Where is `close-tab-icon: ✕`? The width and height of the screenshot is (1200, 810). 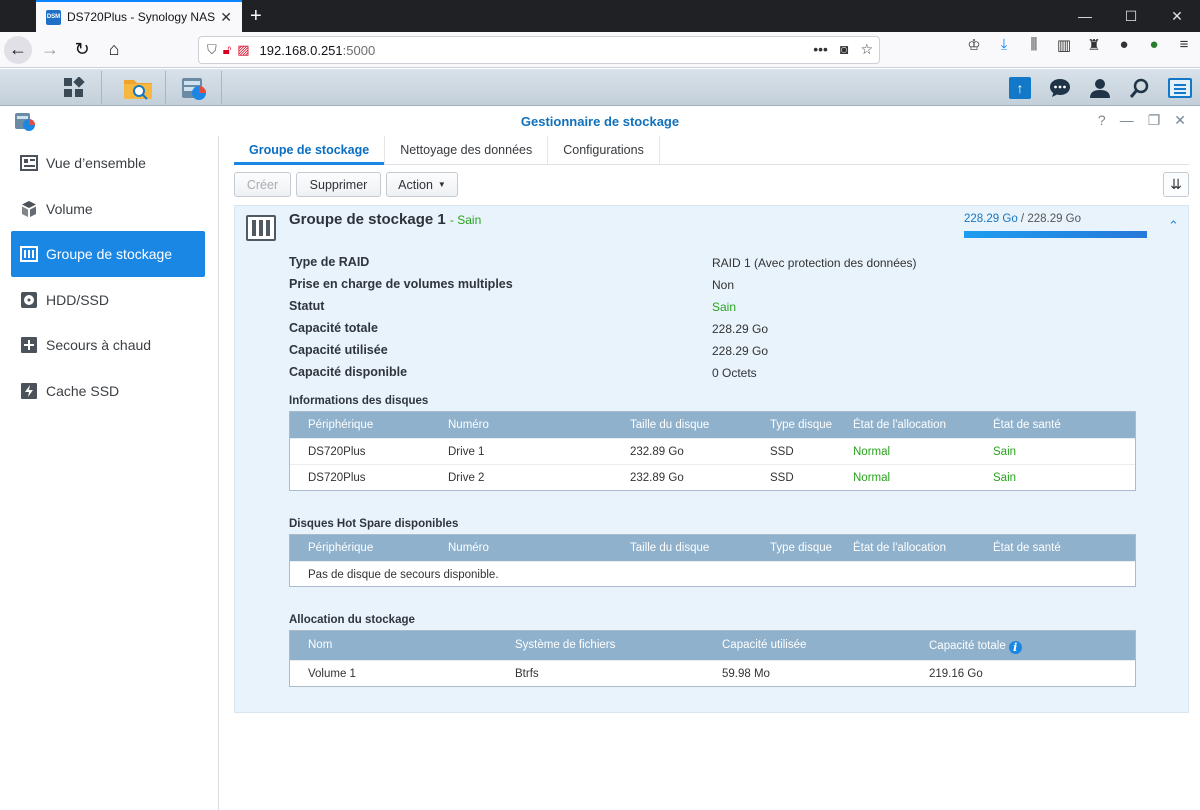 close-tab-icon: ✕ is located at coordinates (226, 17).